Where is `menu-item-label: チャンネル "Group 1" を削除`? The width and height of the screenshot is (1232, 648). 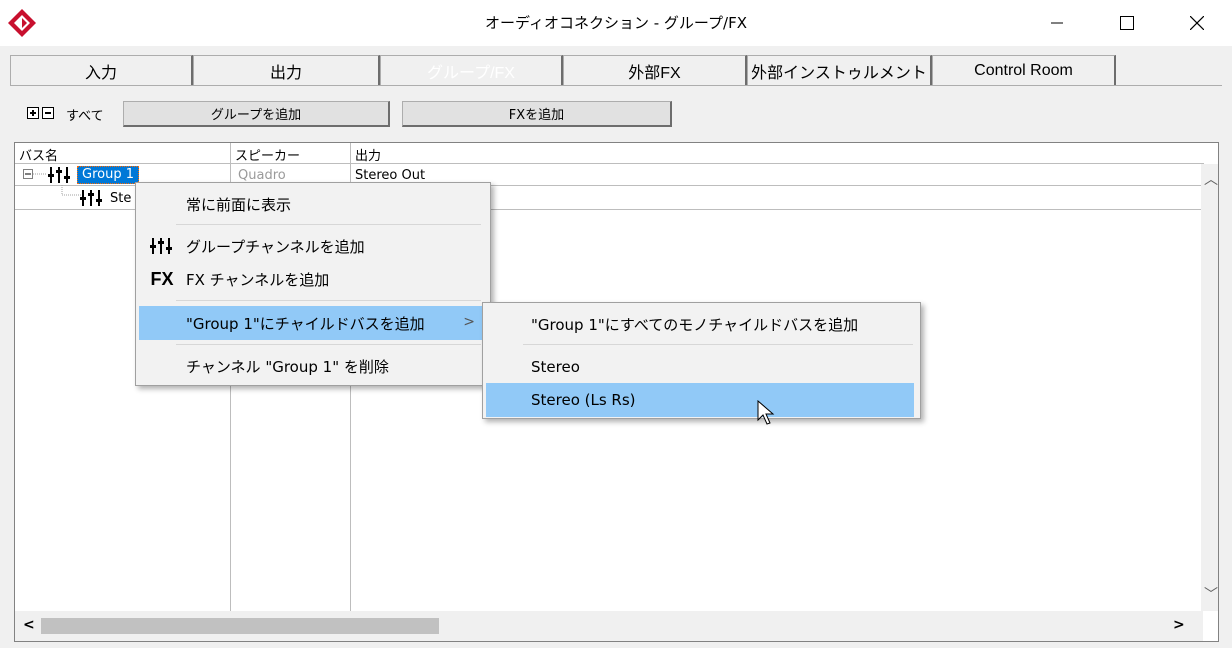 menu-item-label: チャンネル "Group 1" を削除 is located at coordinates (287, 366).